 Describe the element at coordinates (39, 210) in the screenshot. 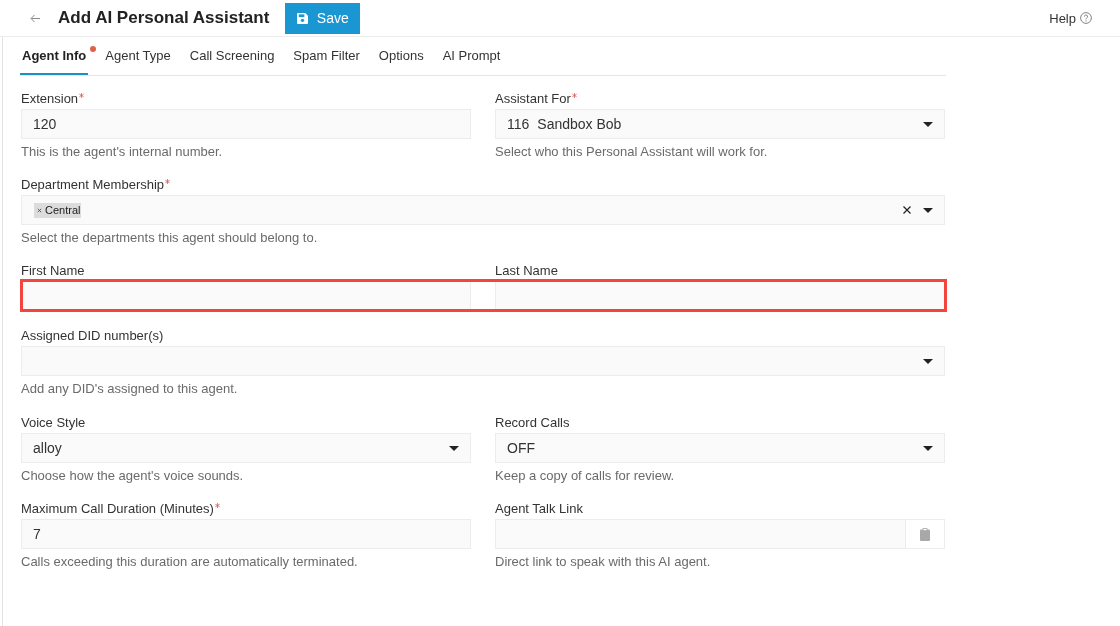

I see `remove-icon` at that location.